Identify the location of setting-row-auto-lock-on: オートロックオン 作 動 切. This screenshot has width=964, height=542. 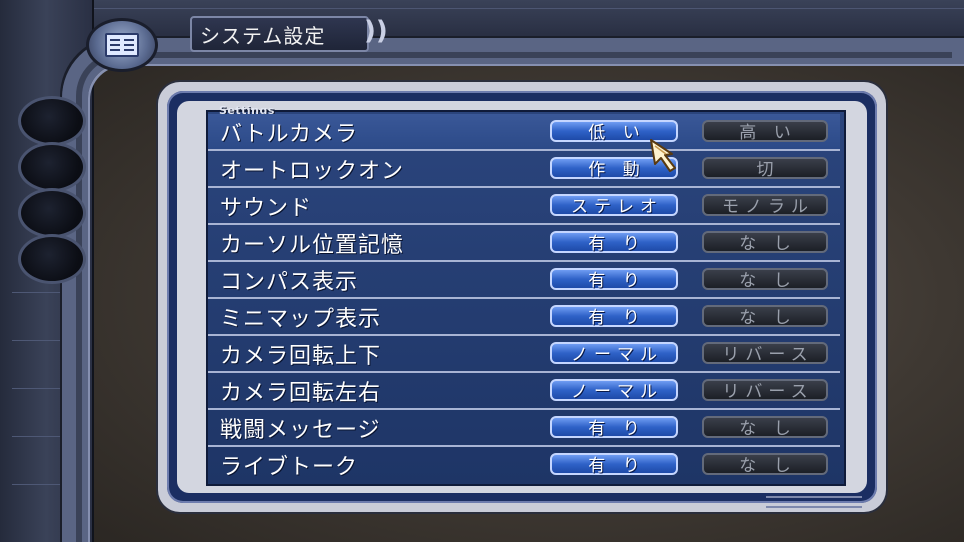
(524, 169).